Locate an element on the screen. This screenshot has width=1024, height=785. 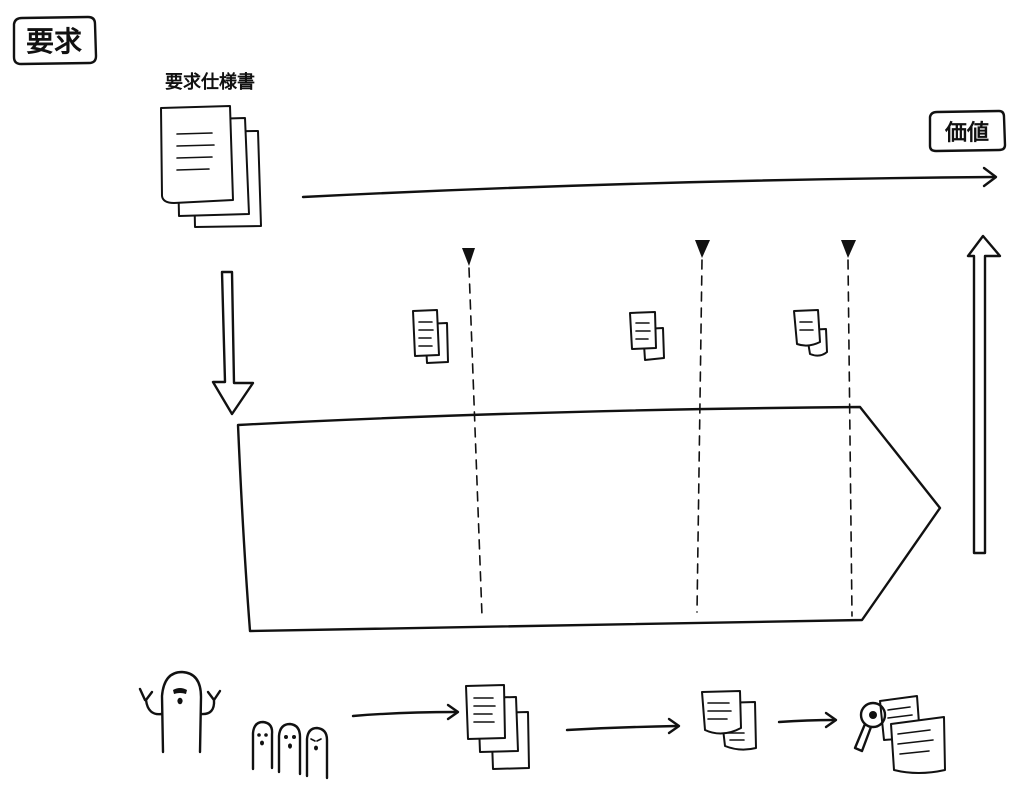
requirement-label: 要求 is located at coordinates (54, 41).